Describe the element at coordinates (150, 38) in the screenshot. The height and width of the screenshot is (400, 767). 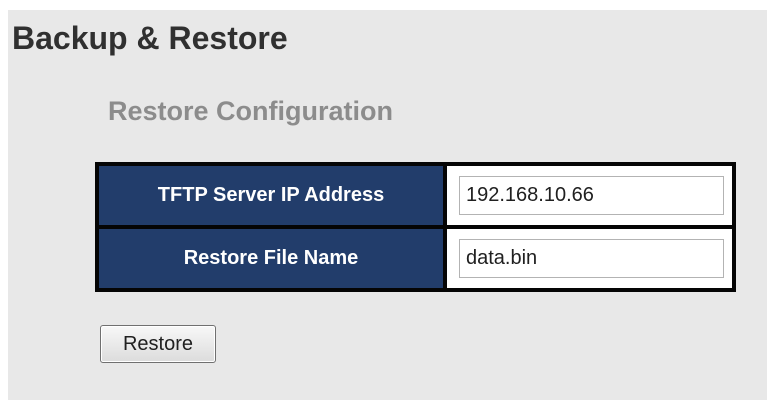
I see `page-title: Backup & Restore` at that location.